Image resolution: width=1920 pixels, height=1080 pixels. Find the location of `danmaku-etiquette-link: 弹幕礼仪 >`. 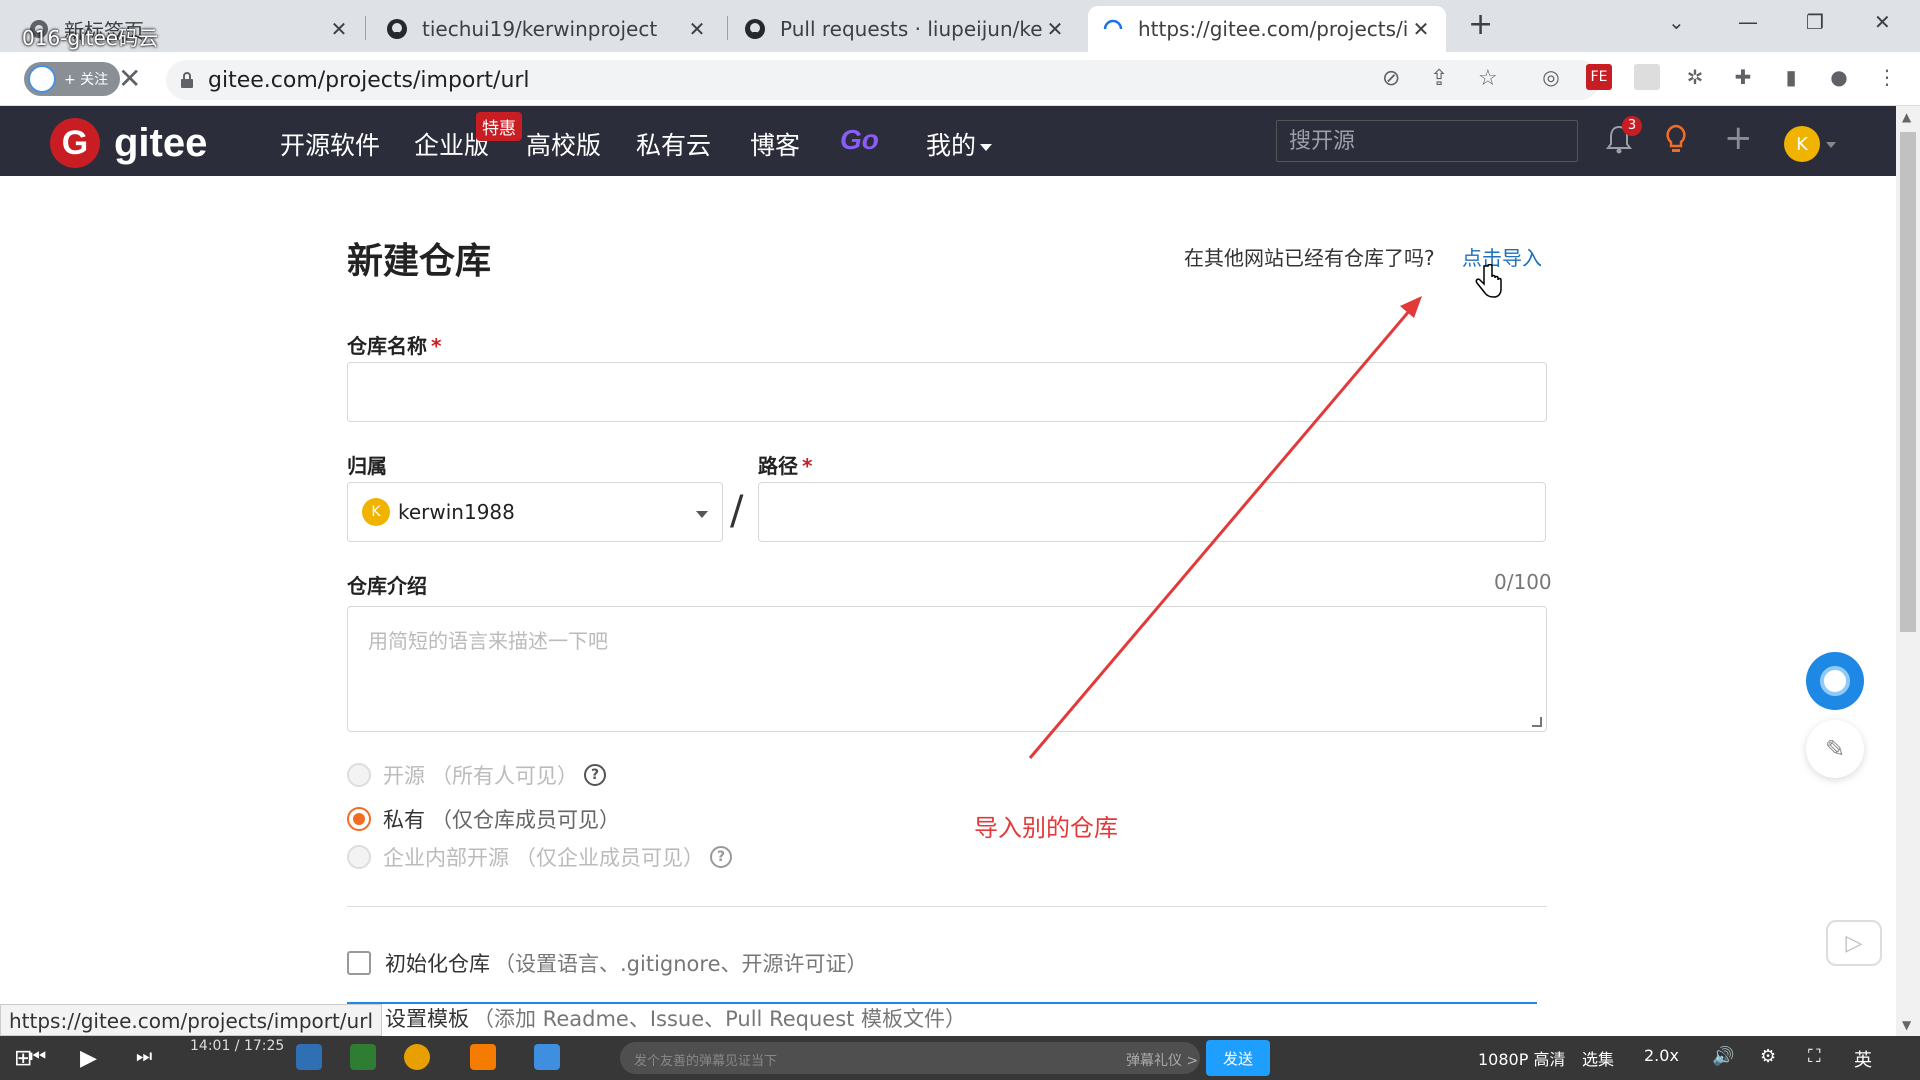

danmaku-etiquette-link: 弹幕礼仪 > is located at coordinates (1162, 1060).